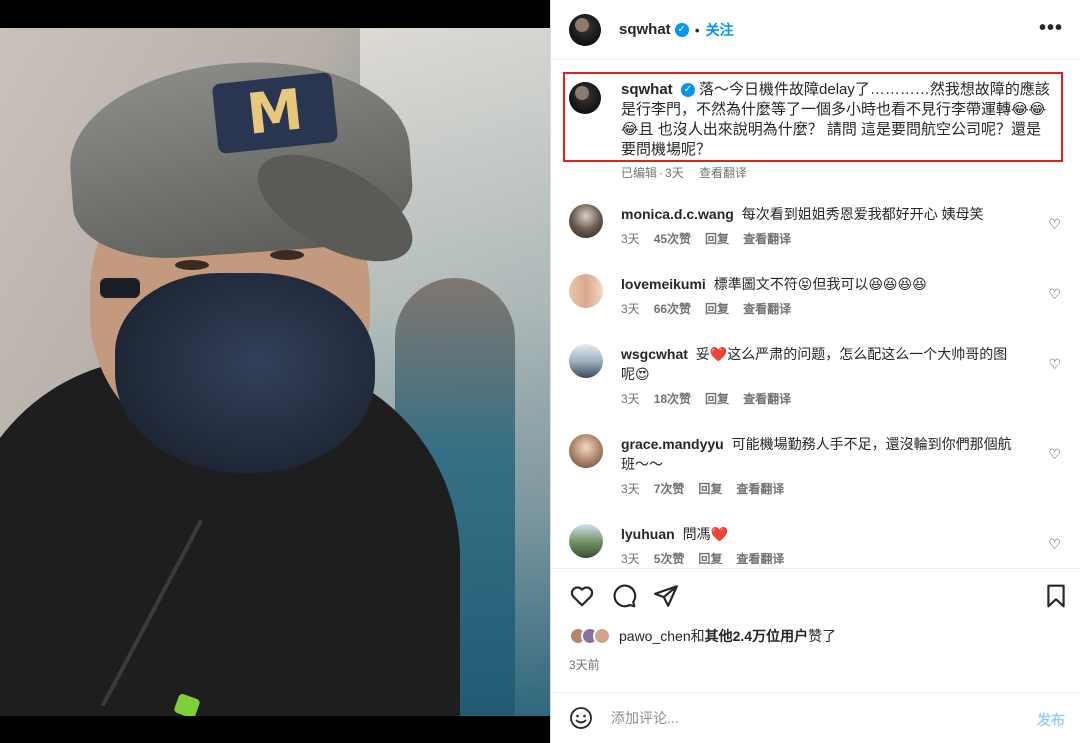 This screenshot has width=1080, height=743. I want to click on commenter-username: lovemeikumi, so click(663, 284).